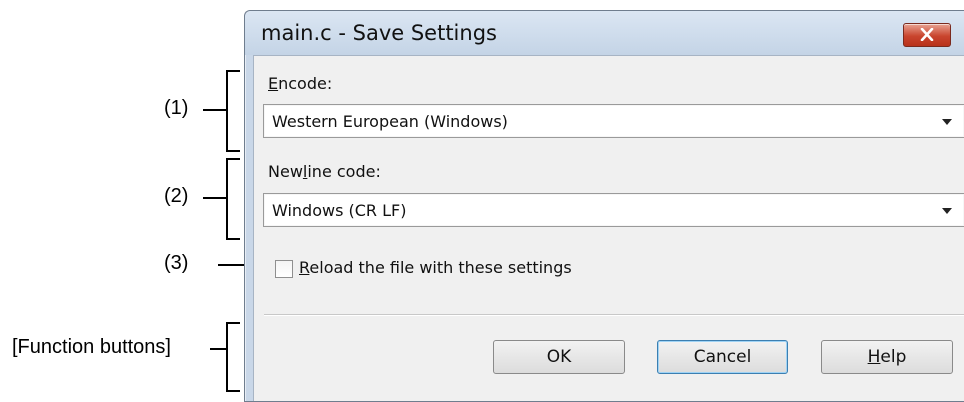  What do you see at coordinates (176, 196) in the screenshot?
I see `annotation-section-2: (2)` at bounding box center [176, 196].